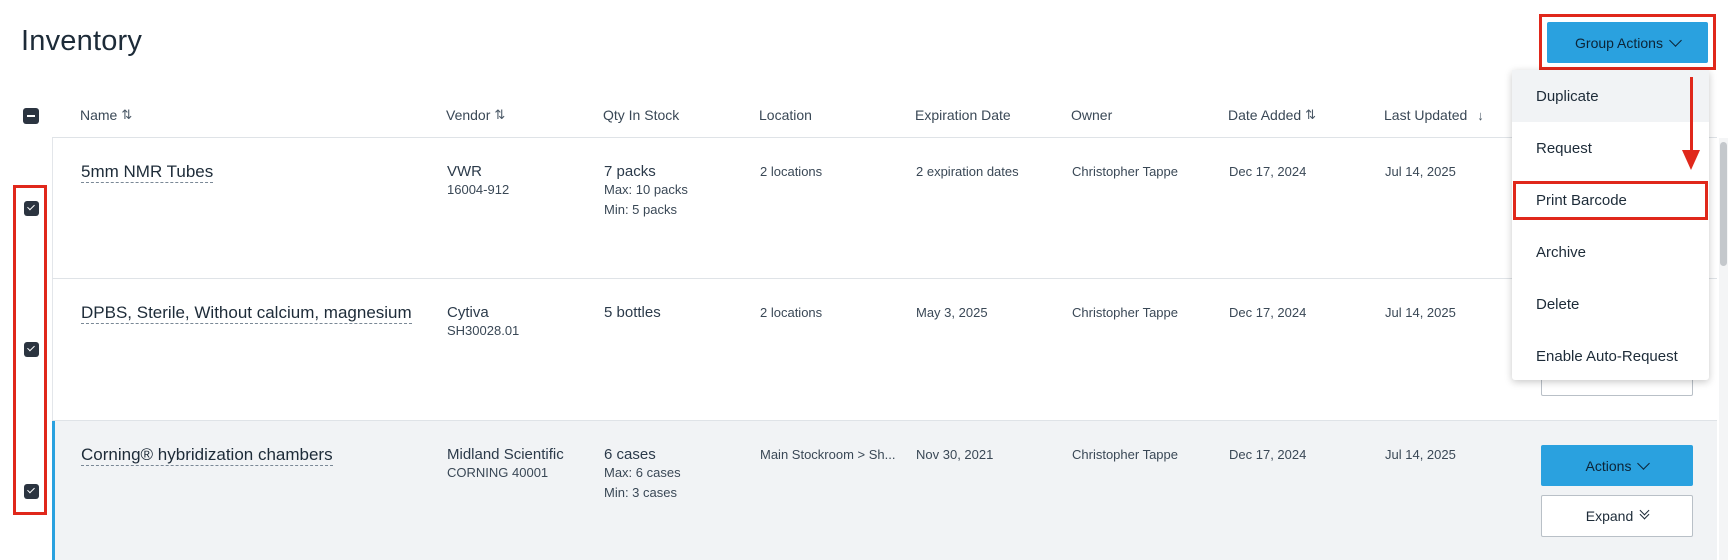  I want to click on vendor-sku: SH30028.01, so click(483, 330).